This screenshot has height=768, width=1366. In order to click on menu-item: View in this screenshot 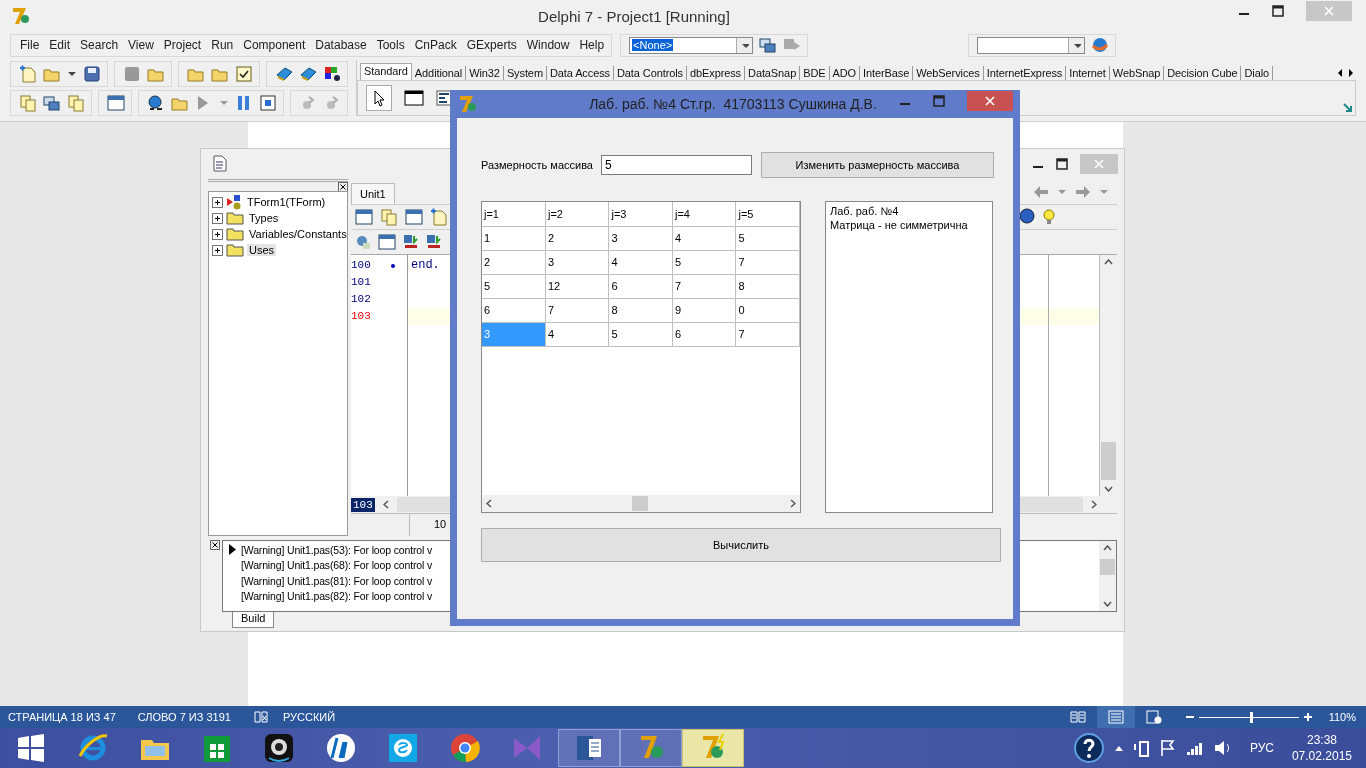, I will do `click(141, 45)`.